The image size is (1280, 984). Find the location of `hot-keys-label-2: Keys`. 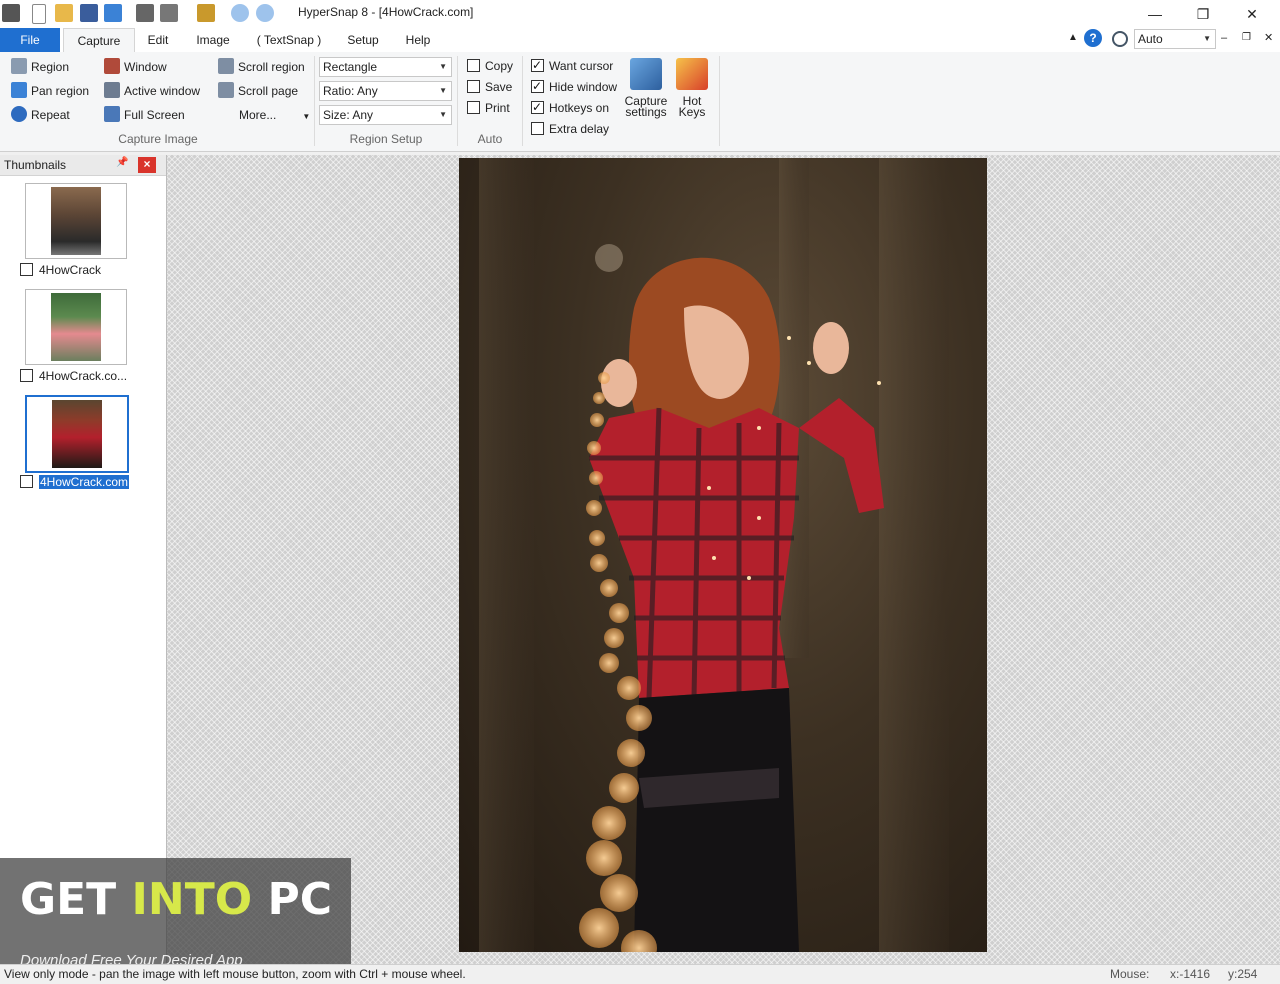

hot-keys-label-2: Keys is located at coordinates (692, 112).